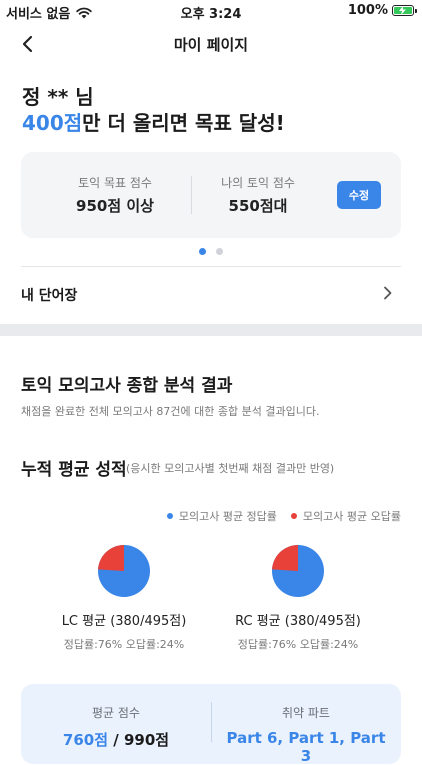 The width and height of the screenshot is (422, 765). Describe the element at coordinates (293, 516) in the screenshot. I see `legend-wrong-dot` at that location.